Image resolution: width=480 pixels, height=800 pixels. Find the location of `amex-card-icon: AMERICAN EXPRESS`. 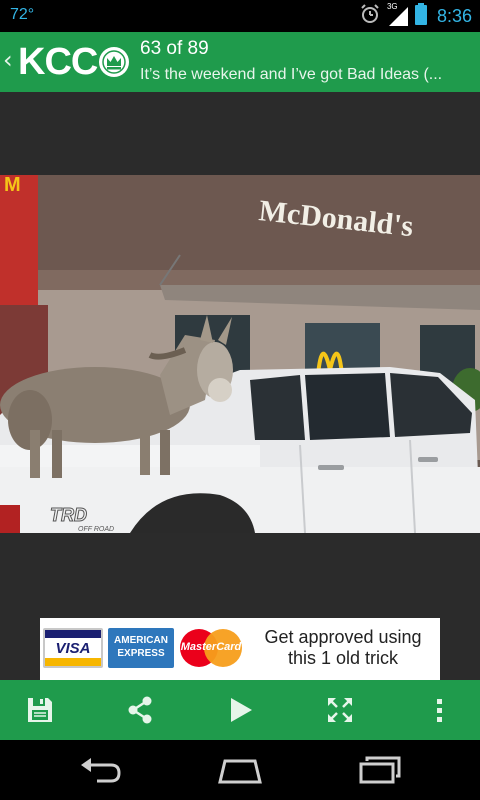

amex-card-icon: AMERICAN EXPRESS is located at coordinates (141, 648).